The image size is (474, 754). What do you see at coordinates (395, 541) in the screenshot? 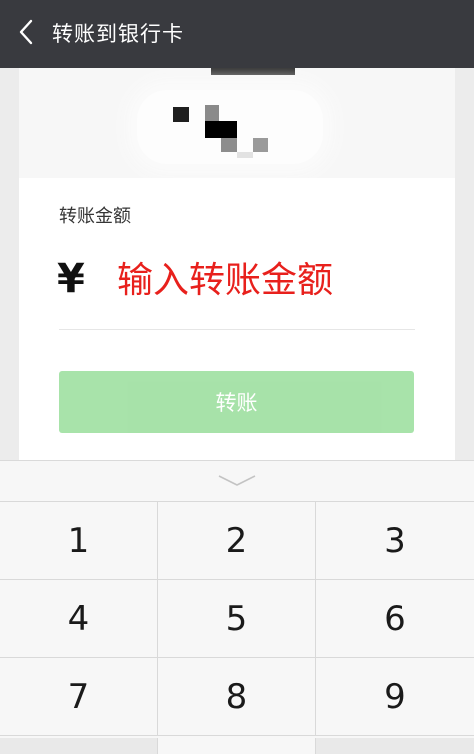
I see `key-3: 3` at bounding box center [395, 541].